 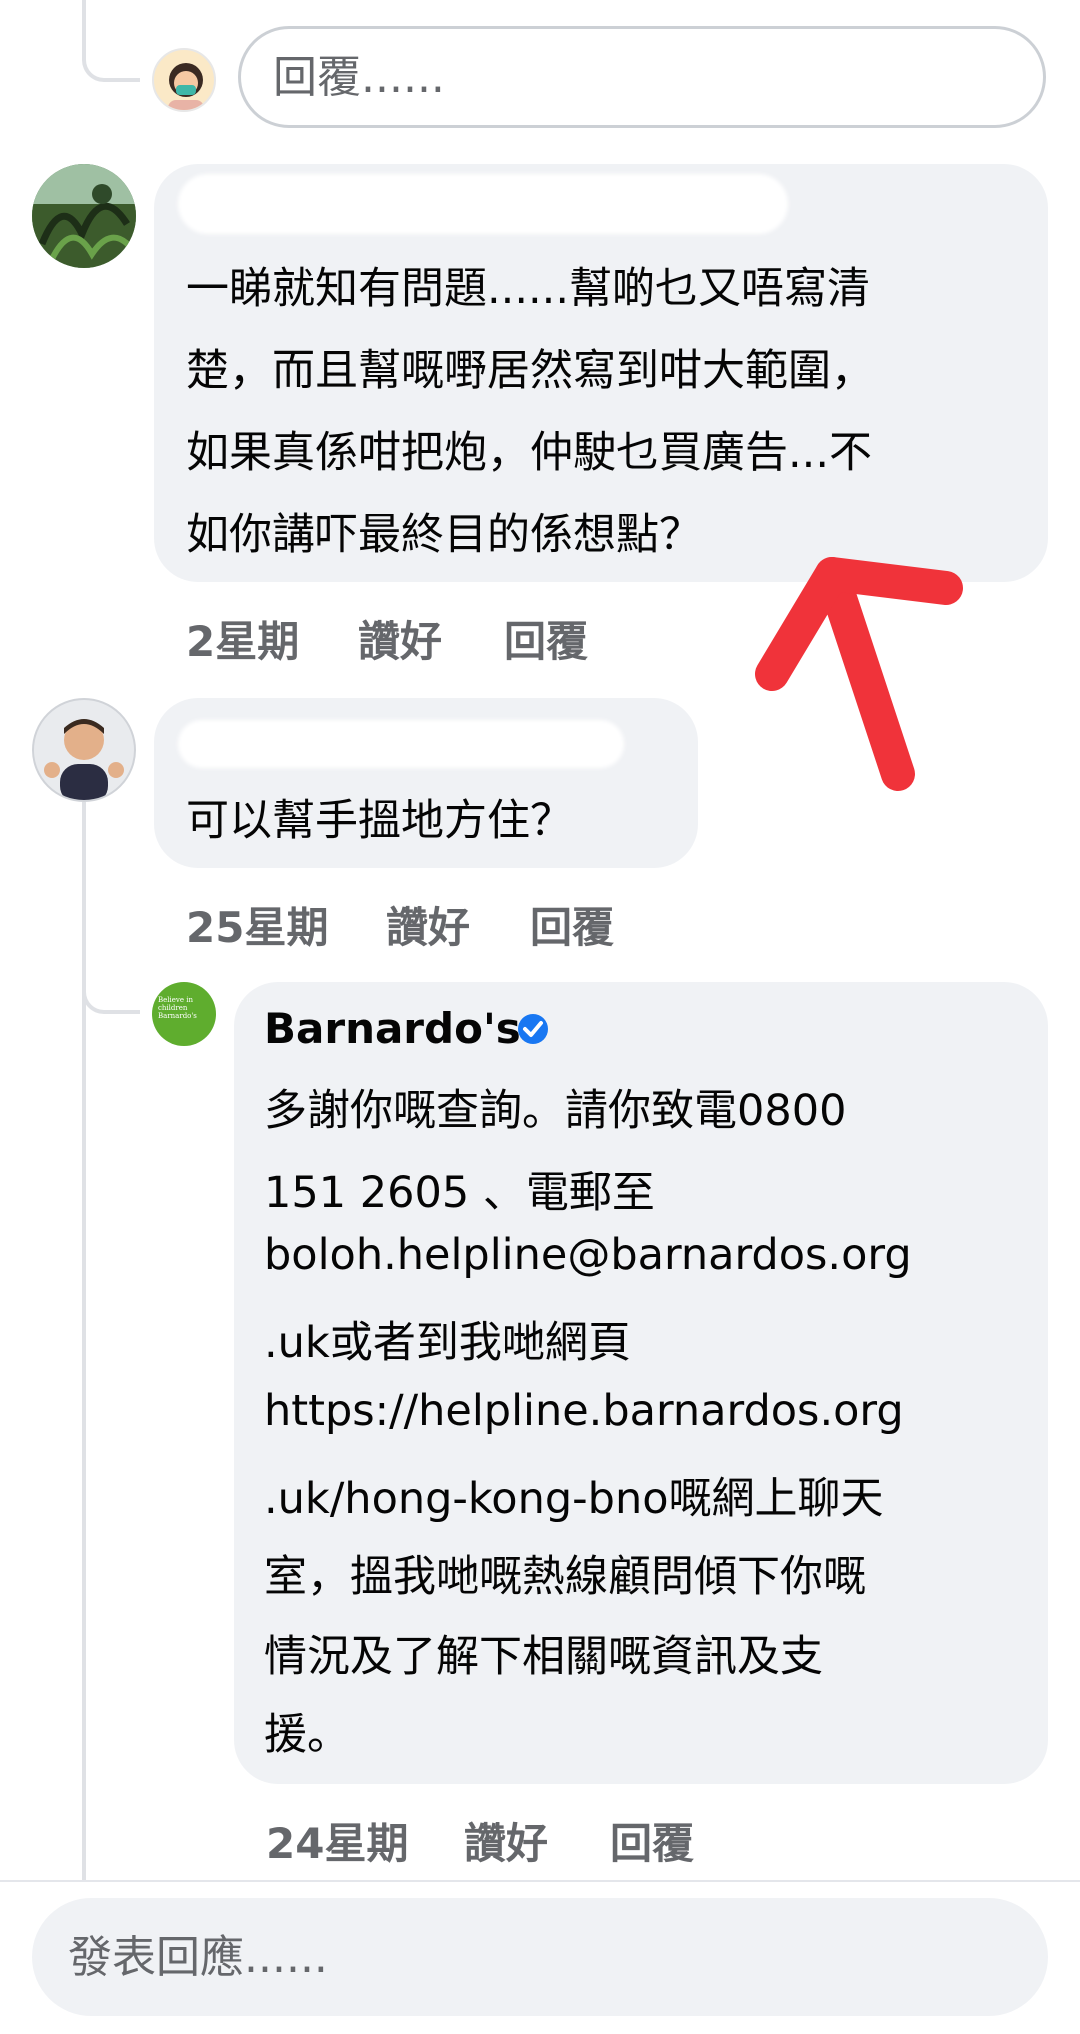 I want to click on barnardos-avatar: Believe in children Barnardo's, so click(x=184, y=1014).